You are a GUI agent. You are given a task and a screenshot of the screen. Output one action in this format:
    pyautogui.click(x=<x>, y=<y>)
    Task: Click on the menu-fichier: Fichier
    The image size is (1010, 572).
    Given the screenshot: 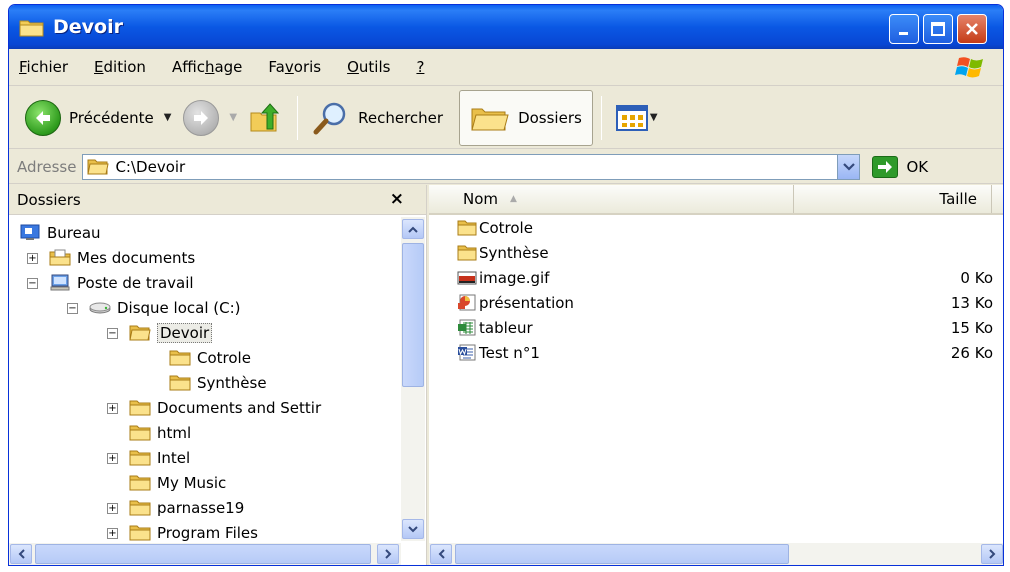 What is the action you would take?
    pyautogui.click(x=43, y=67)
    